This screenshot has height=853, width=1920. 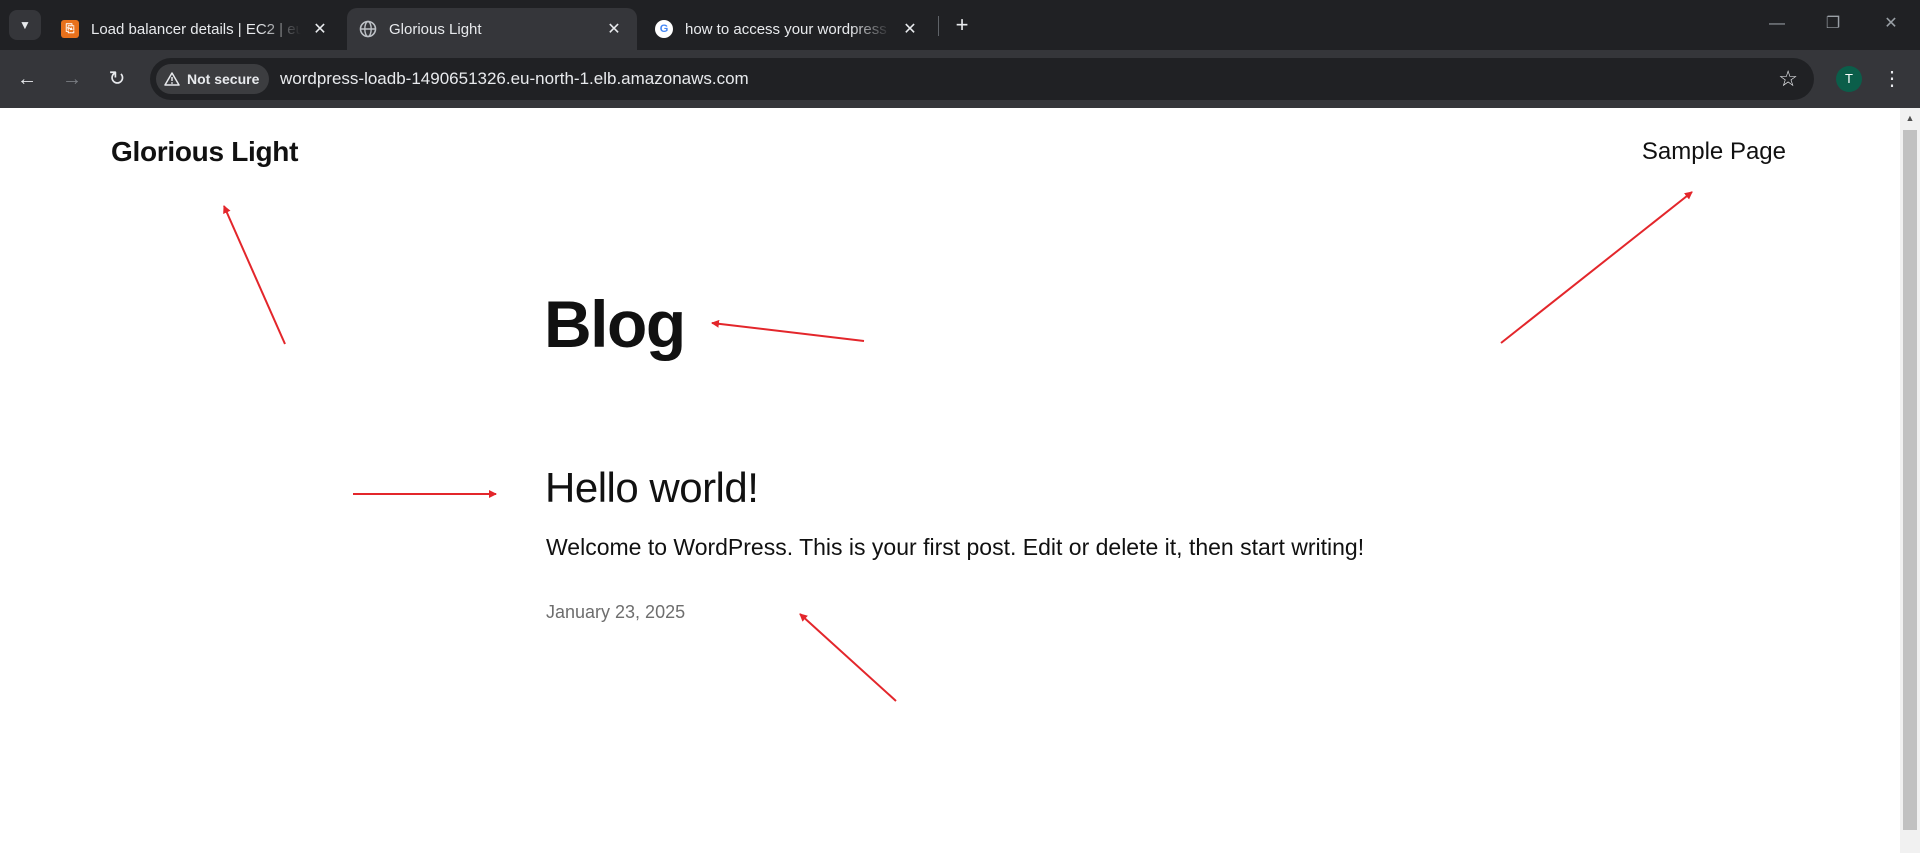 What do you see at coordinates (492, 29) in the screenshot?
I see `tab-glorious-light: Glorious Light ✕` at bounding box center [492, 29].